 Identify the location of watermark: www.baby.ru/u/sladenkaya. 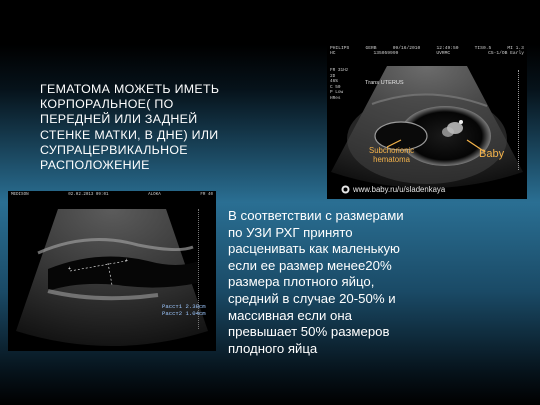
(393, 189).